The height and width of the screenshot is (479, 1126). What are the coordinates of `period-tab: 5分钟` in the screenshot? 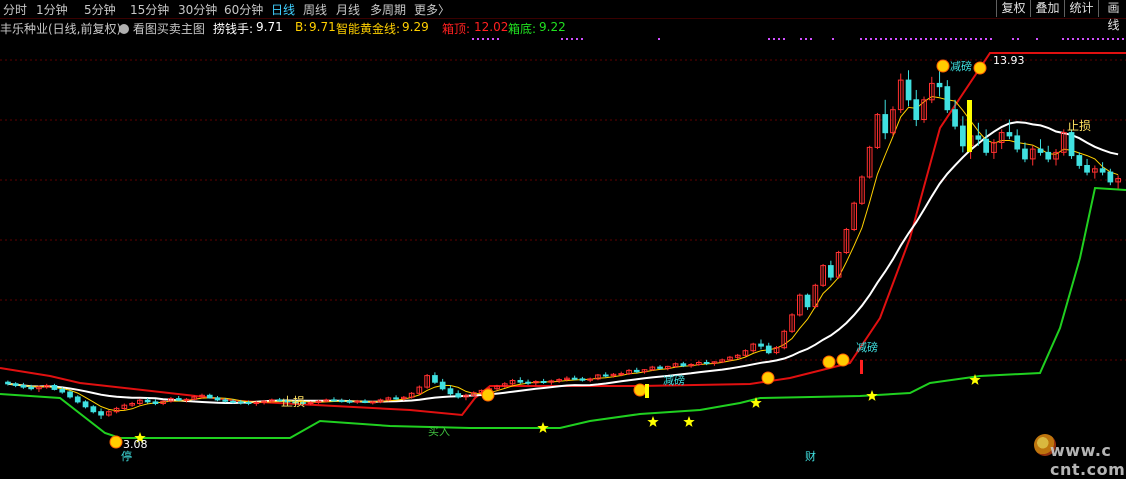 It's located at (100, 9).